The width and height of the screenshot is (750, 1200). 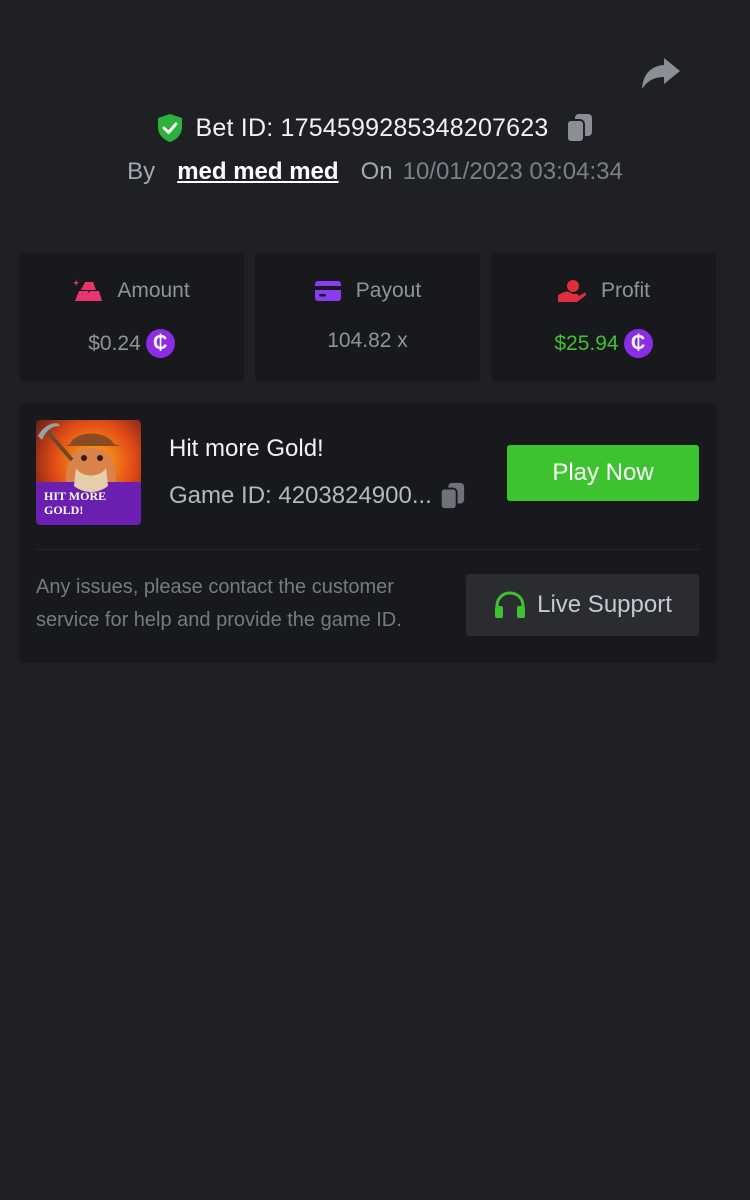 I want to click on payout-value: 104.82 x, so click(x=367, y=340).